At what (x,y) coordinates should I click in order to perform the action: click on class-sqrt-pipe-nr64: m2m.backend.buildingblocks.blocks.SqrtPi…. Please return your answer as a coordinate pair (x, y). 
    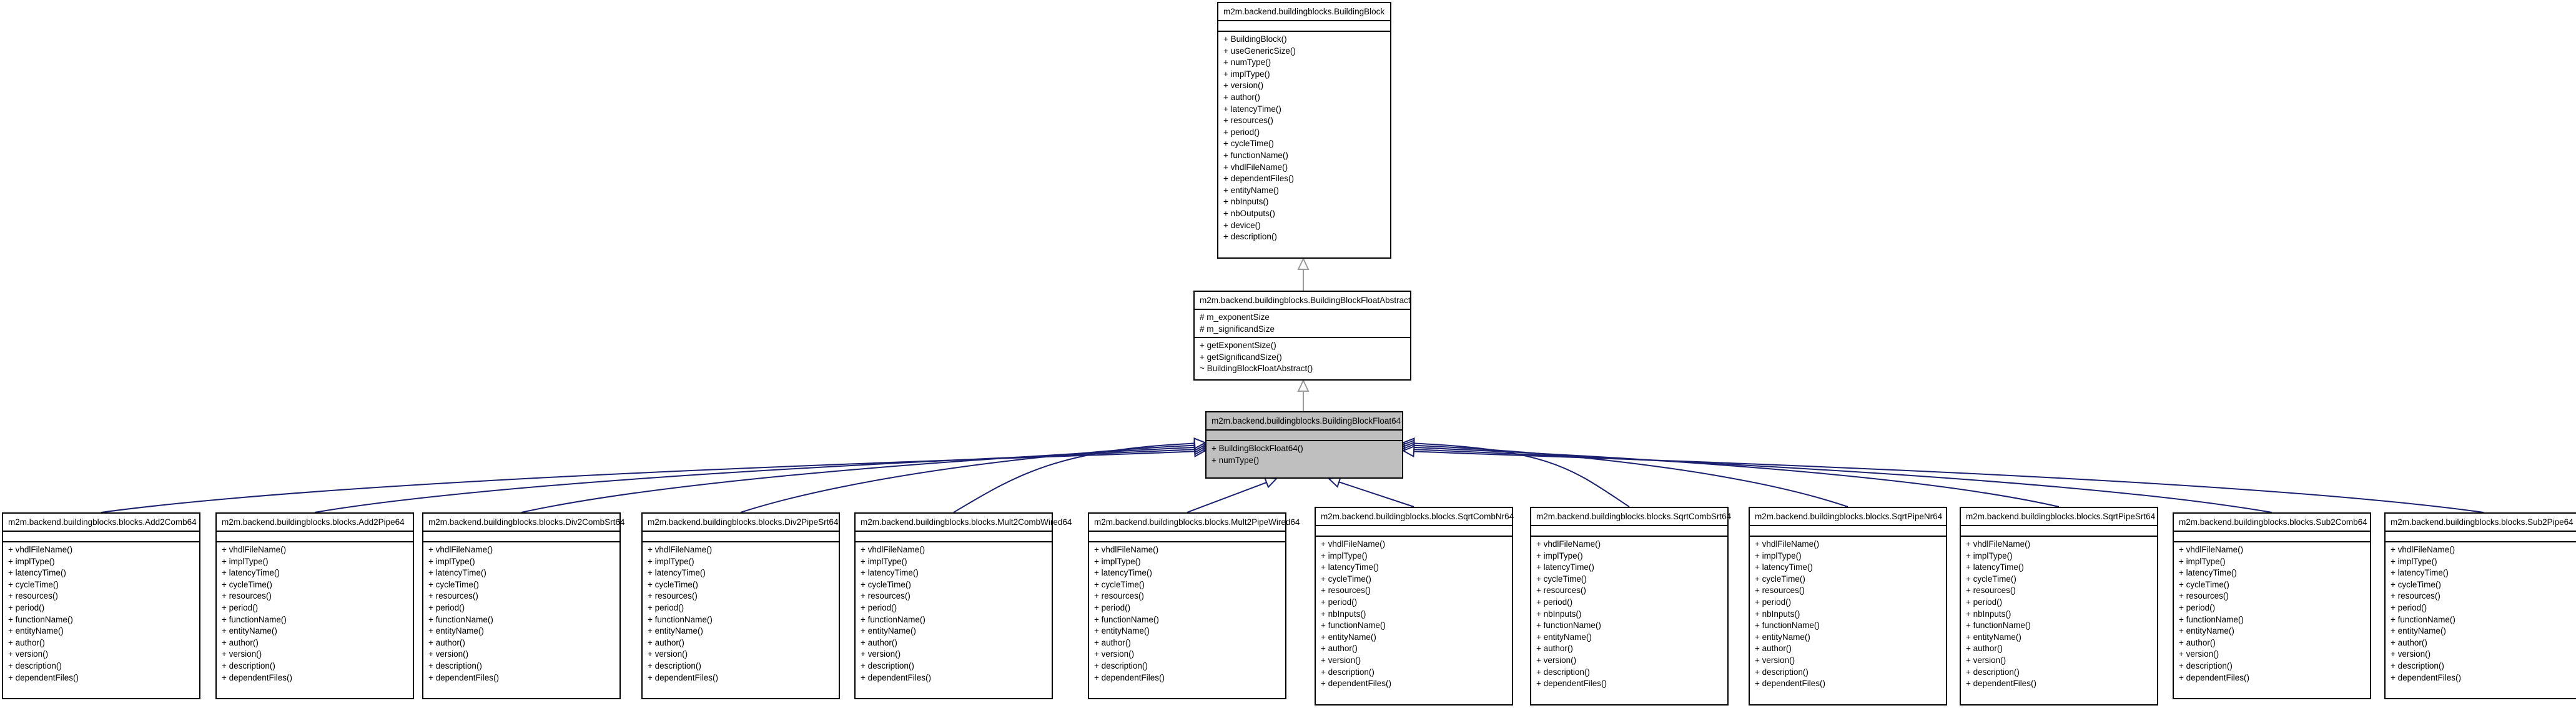
    Looking at the image, I should click on (1848, 607).